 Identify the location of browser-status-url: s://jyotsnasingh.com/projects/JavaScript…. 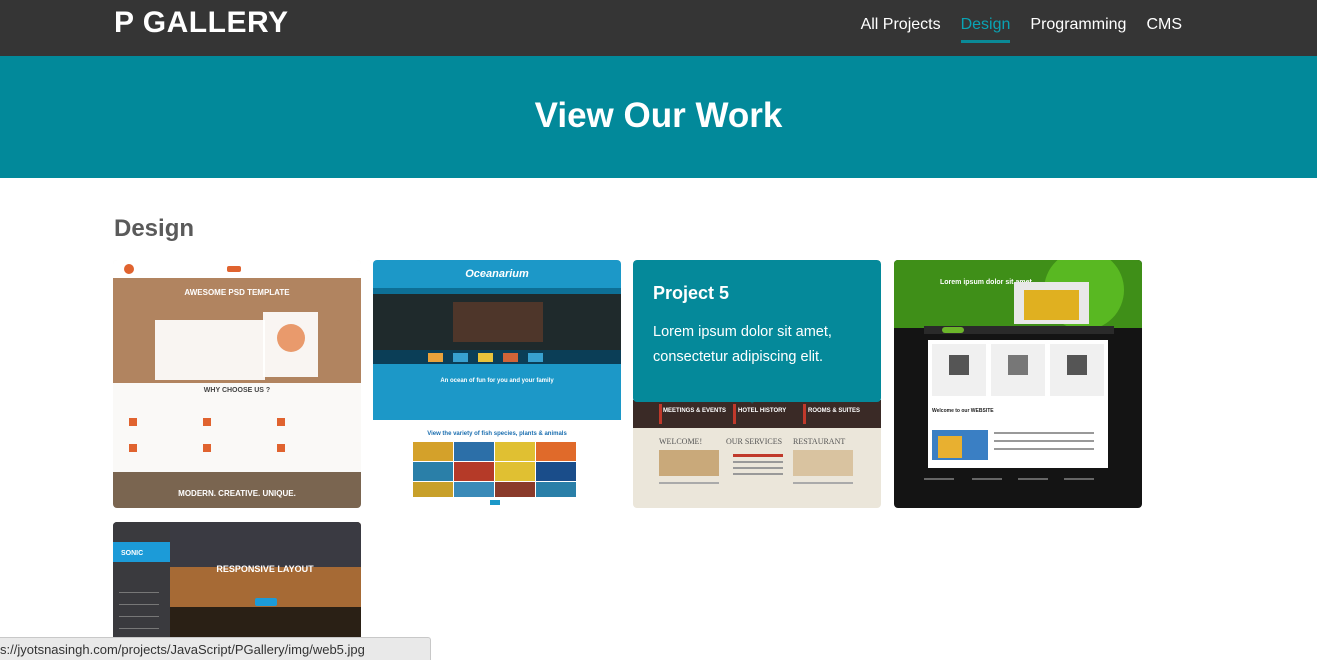
(215, 648).